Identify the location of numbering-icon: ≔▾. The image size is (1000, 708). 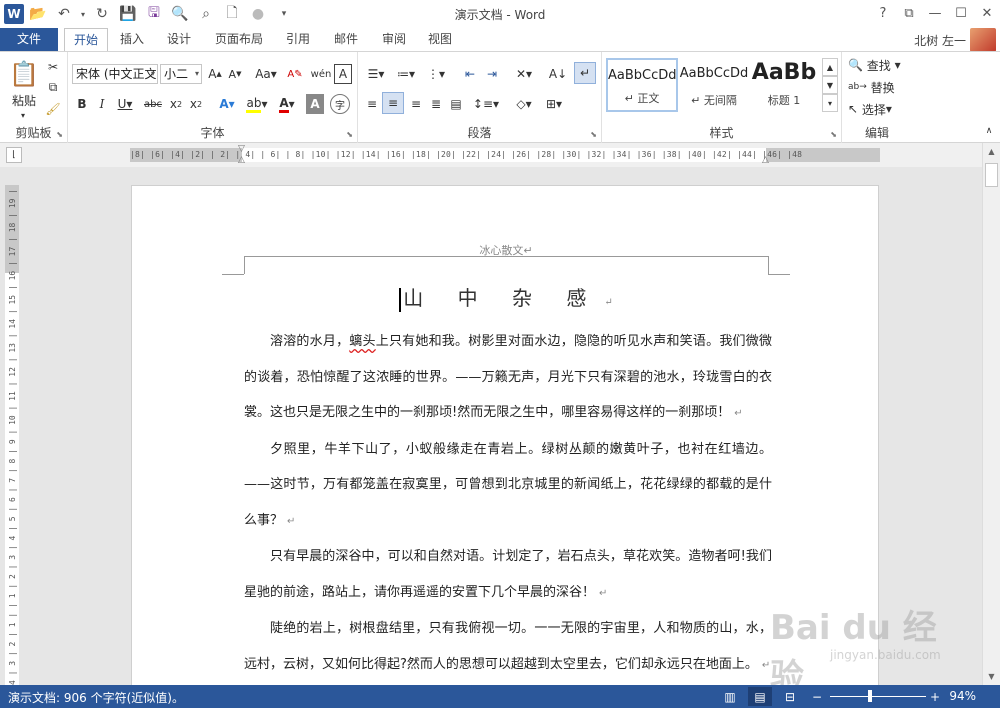
(406, 74).